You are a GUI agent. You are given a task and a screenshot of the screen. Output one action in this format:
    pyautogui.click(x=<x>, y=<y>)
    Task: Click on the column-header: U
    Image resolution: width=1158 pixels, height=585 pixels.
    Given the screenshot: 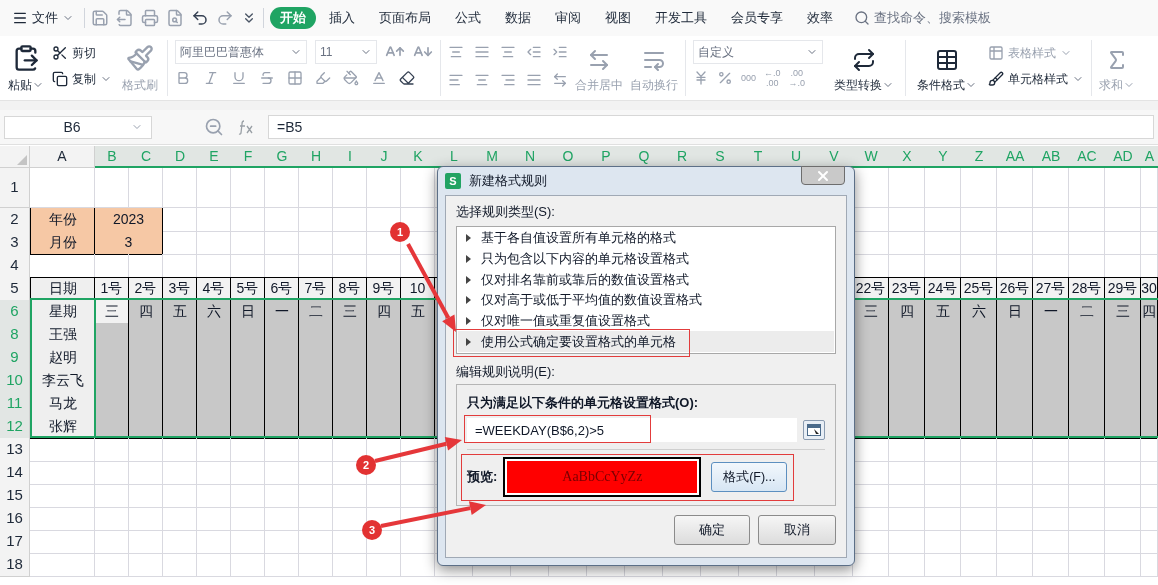 What is the action you would take?
    pyautogui.click(x=796, y=157)
    